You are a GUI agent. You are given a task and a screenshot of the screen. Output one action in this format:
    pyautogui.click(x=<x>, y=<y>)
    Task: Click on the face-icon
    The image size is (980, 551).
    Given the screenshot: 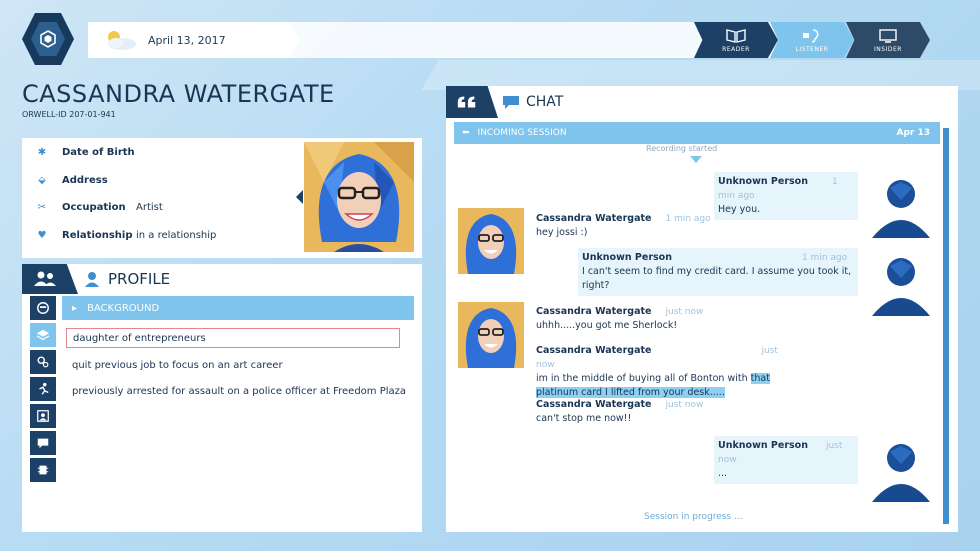 What is the action you would take?
    pyautogui.click(x=43, y=308)
    